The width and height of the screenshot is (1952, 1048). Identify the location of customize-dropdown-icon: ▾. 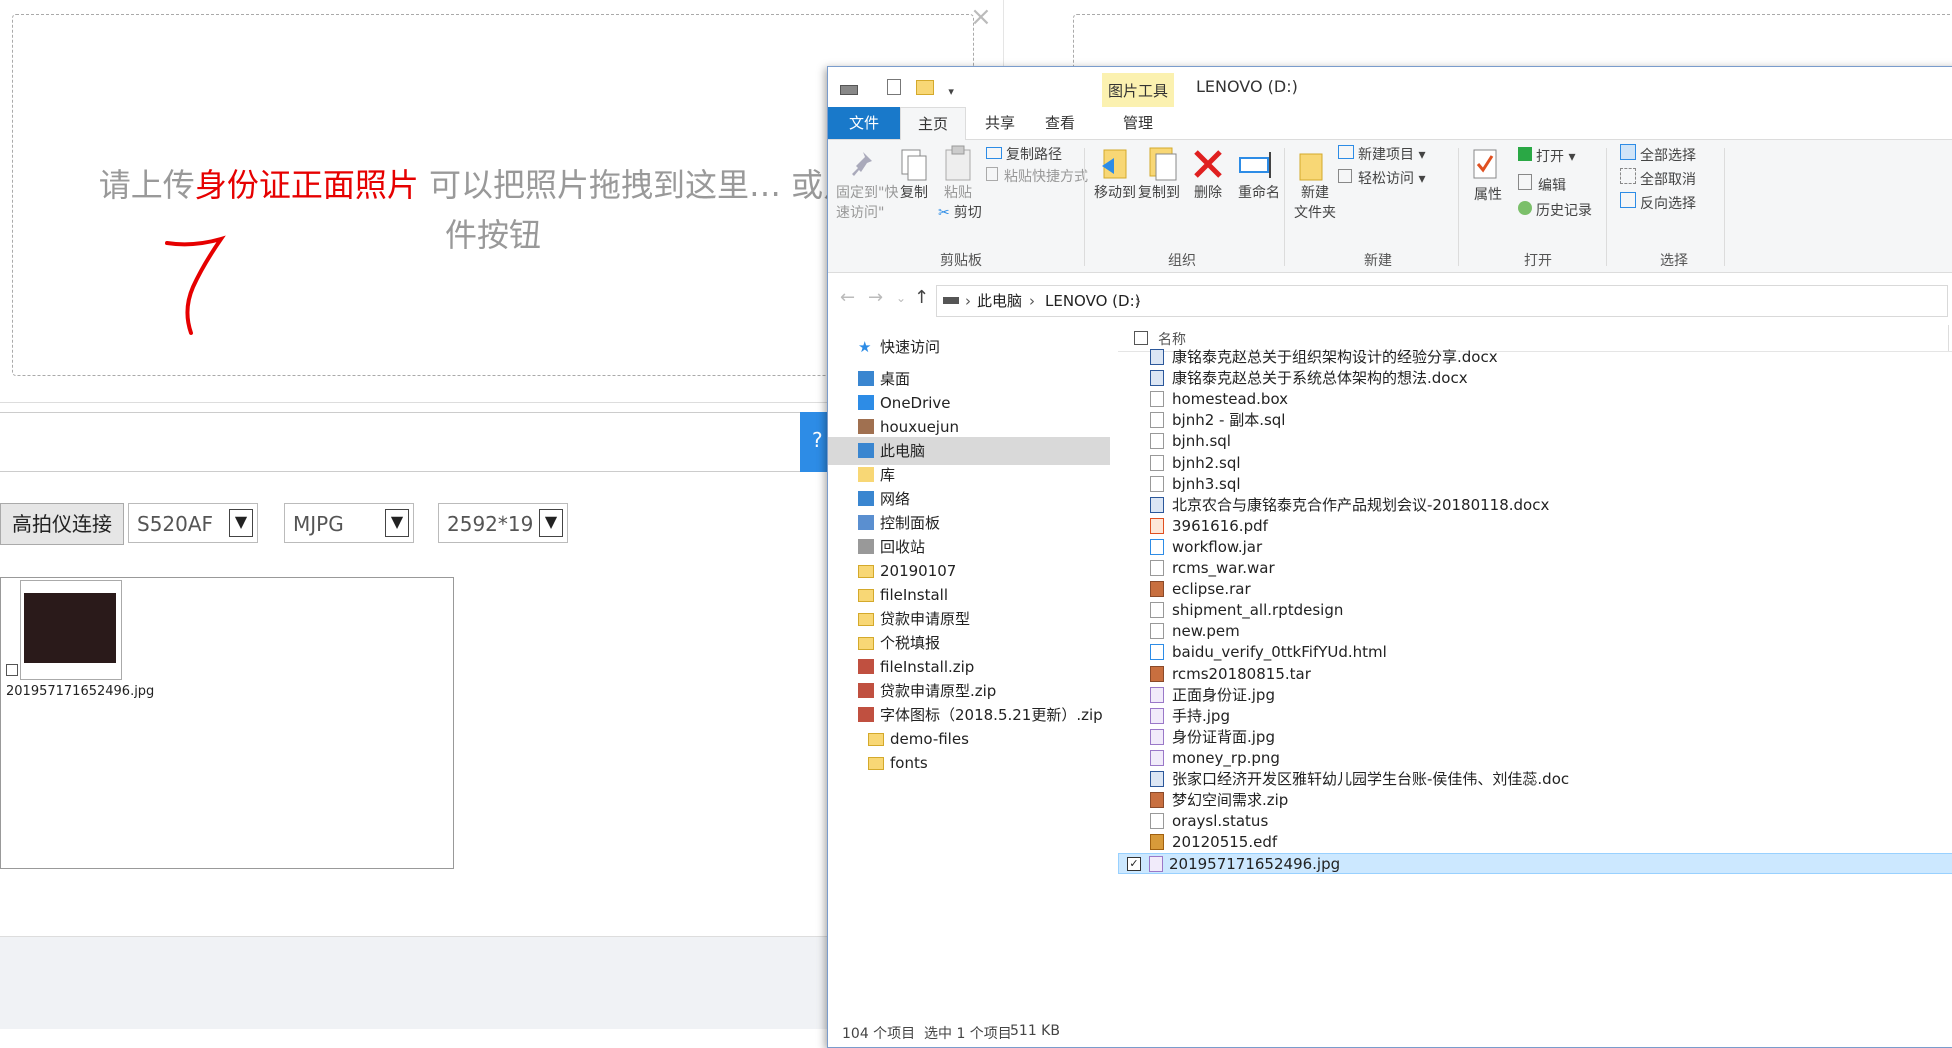
(953, 91).